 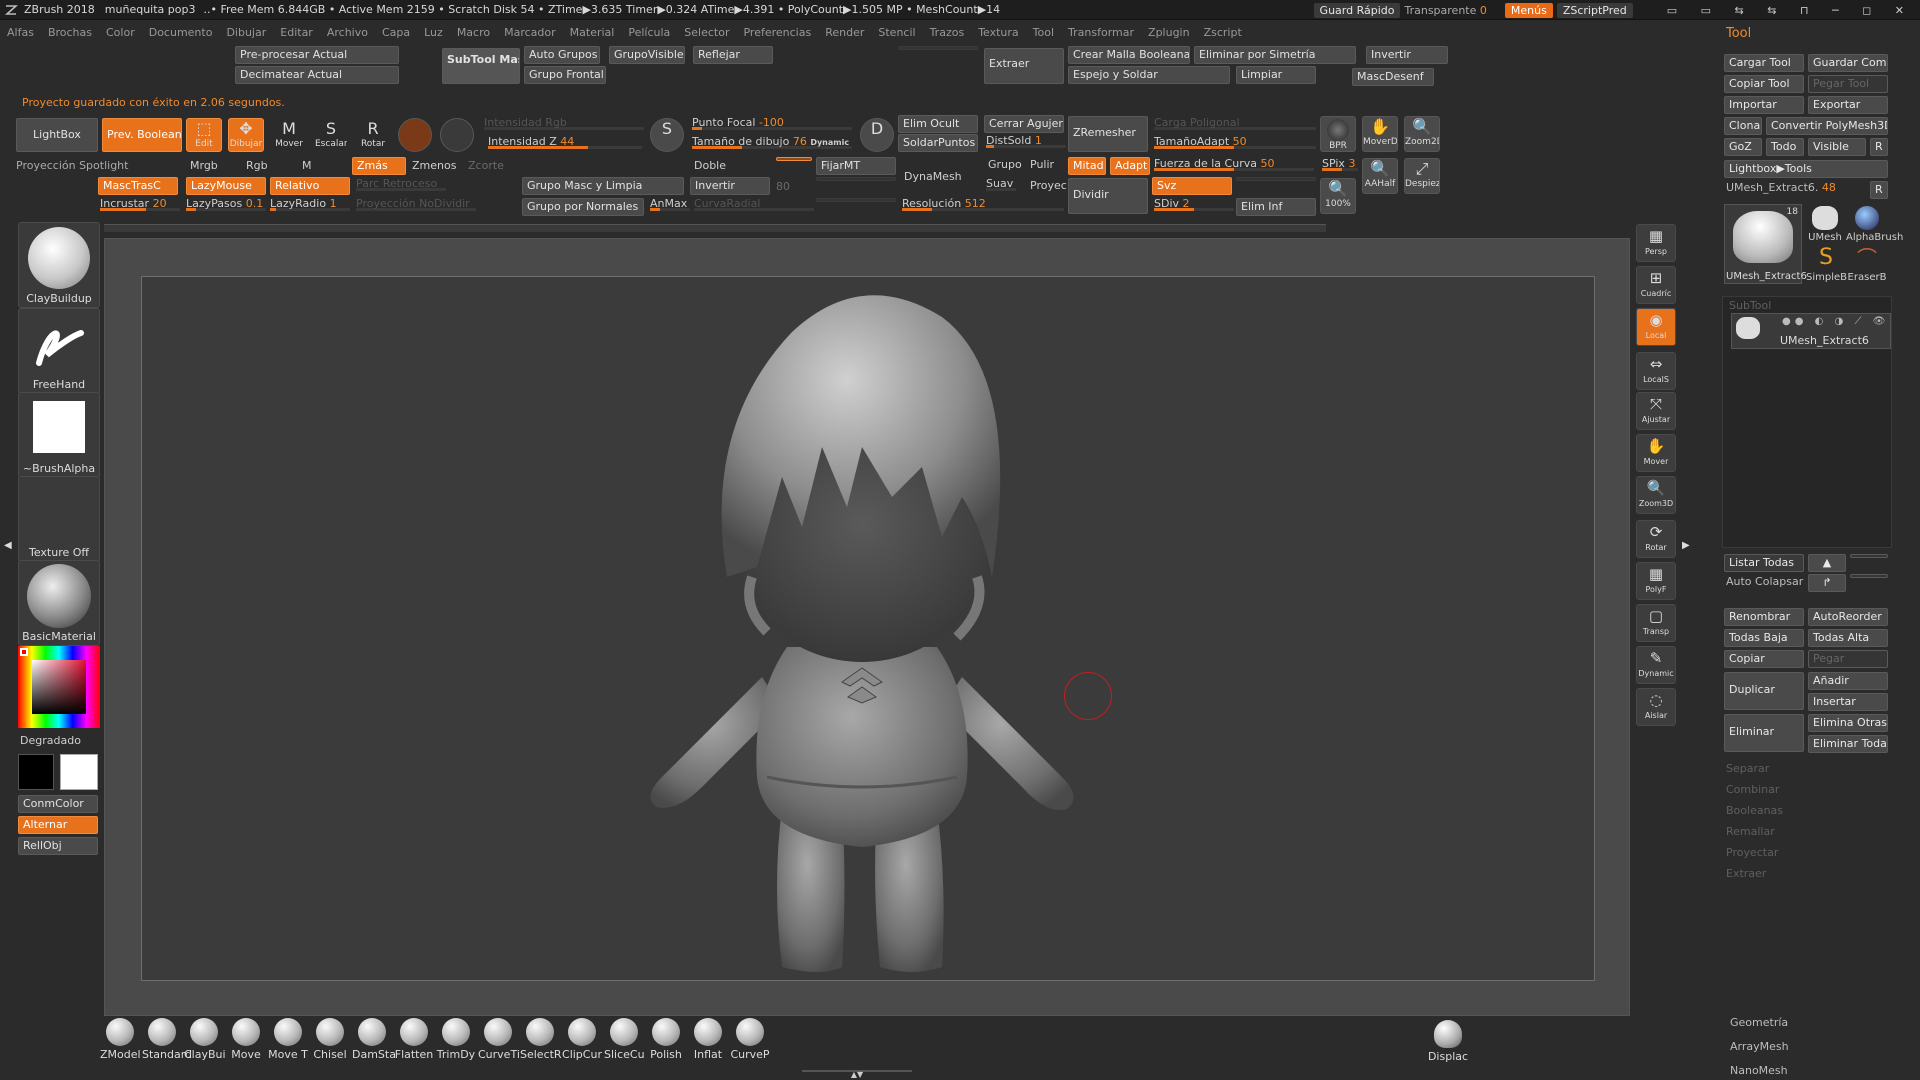 I want to click on copy-subtool-button: Copiar, so click(x=1764, y=659).